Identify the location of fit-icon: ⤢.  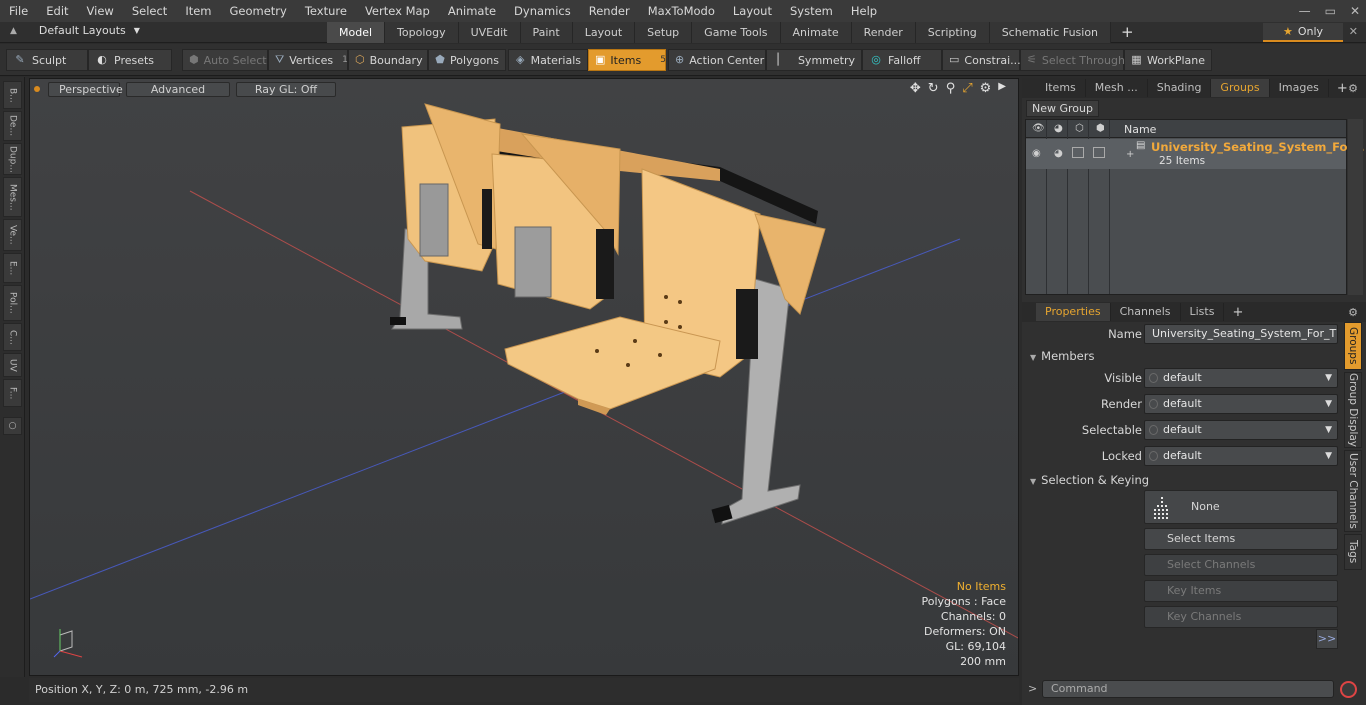
(967, 88).